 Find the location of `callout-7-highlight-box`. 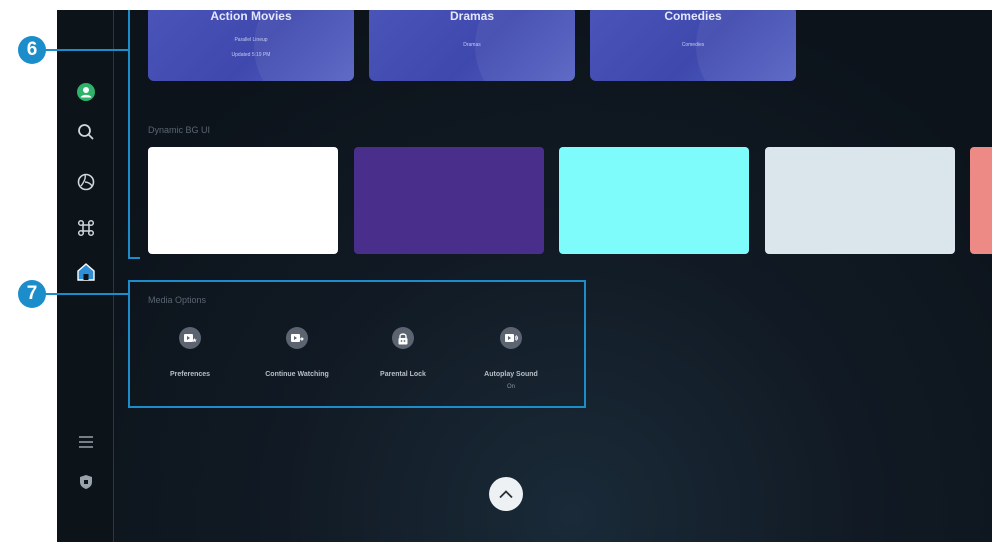

callout-7-highlight-box is located at coordinates (357, 344).